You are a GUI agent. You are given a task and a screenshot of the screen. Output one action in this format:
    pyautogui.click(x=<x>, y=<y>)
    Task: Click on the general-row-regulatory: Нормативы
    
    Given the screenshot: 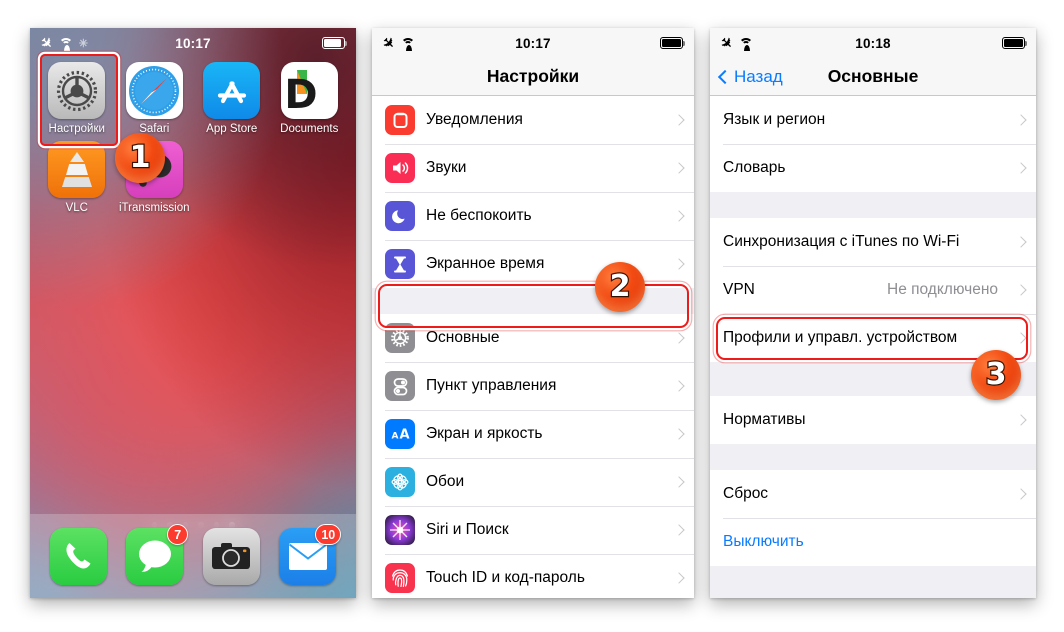 What is the action you would take?
    pyautogui.click(x=873, y=420)
    